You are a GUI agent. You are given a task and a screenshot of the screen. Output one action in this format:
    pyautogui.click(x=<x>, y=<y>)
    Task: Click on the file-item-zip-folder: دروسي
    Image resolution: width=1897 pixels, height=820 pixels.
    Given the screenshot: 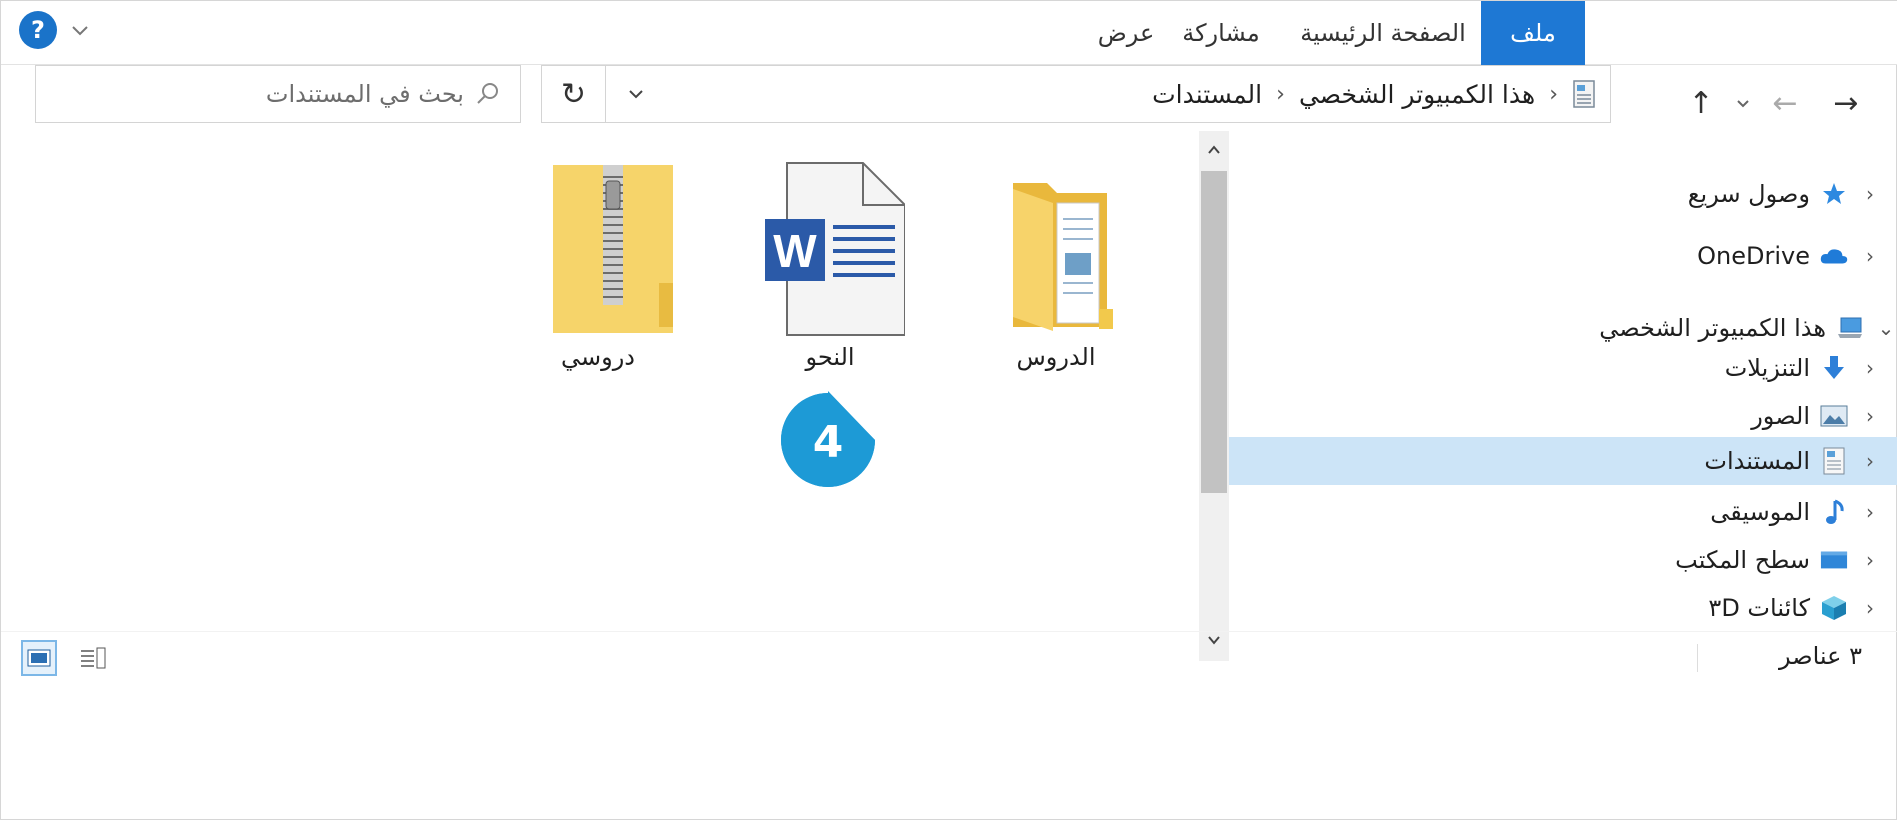 What is the action you would take?
    pyautogui.click(x=598, y=271)
    